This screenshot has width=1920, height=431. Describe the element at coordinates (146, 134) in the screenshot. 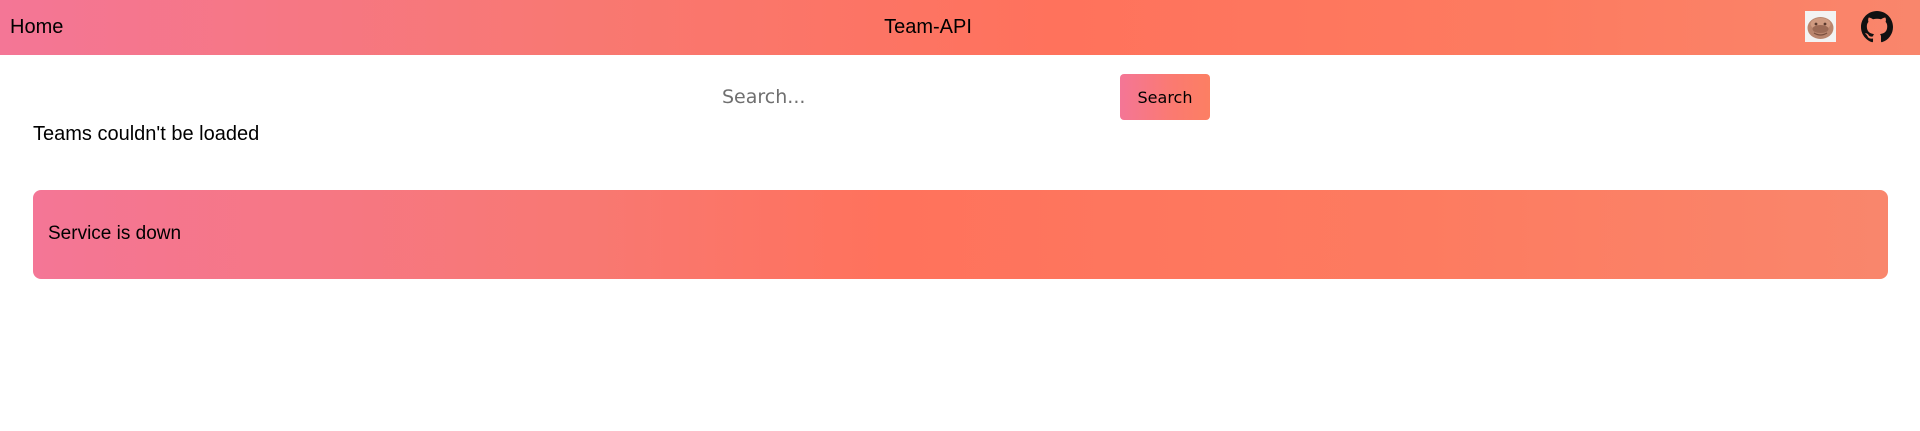

I see `status-message: Teams couldn't be loaded` at that location.